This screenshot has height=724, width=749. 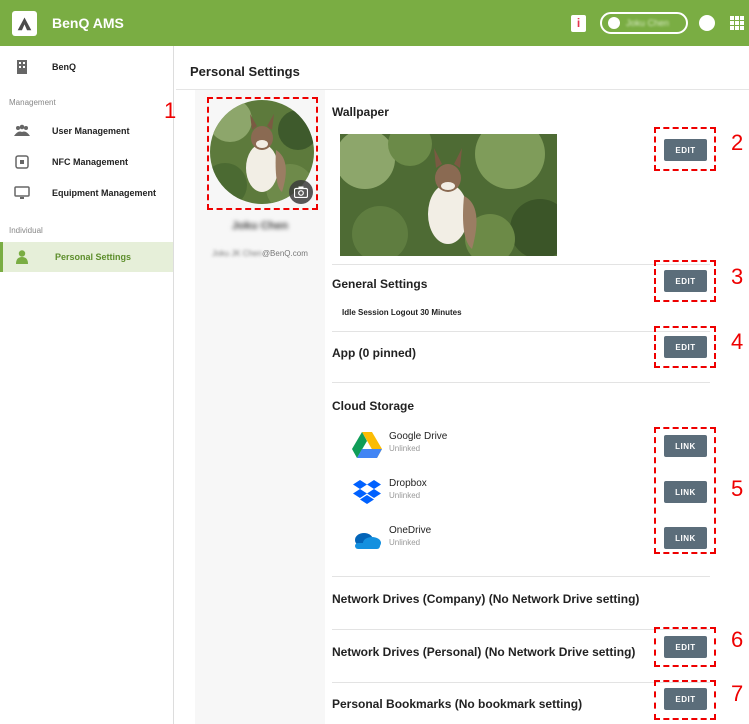 I want to click on sidebar-item-label: BenQ, so click(x=64, y=67).